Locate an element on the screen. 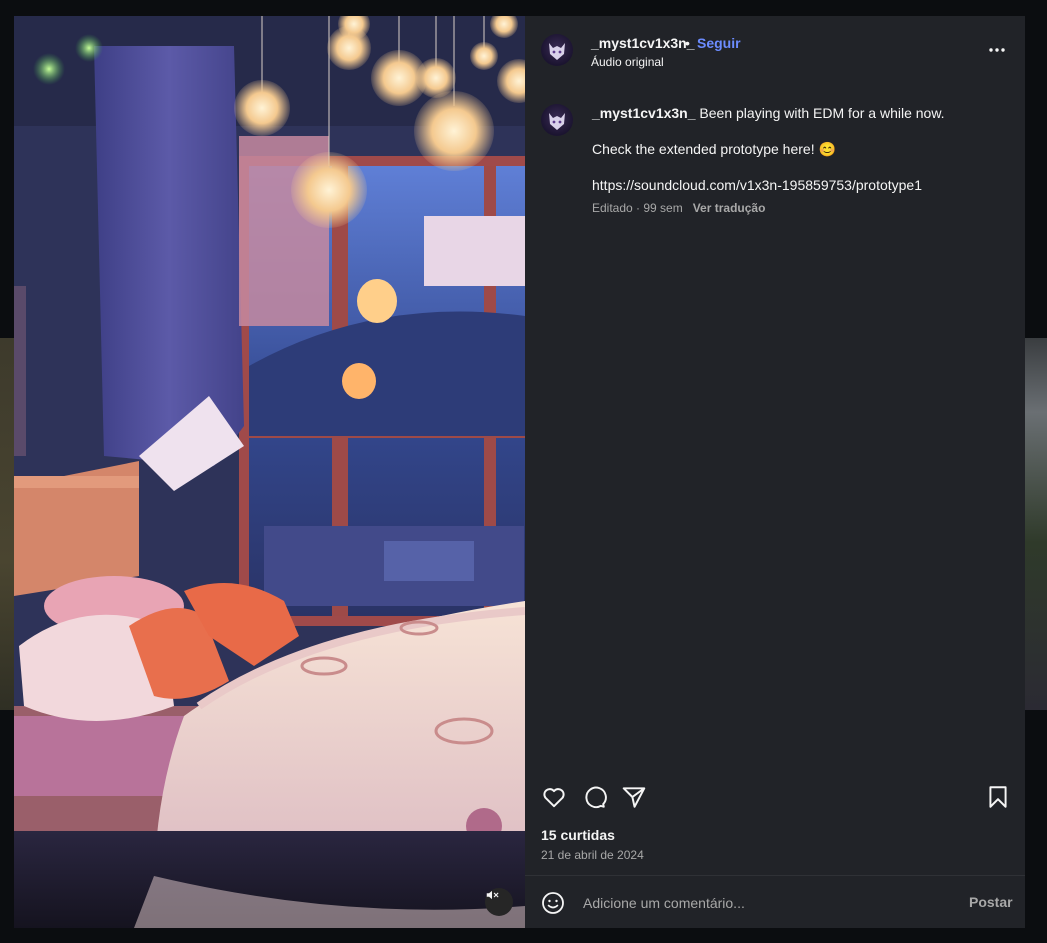  comment-input is located at coordinates (763, 903).